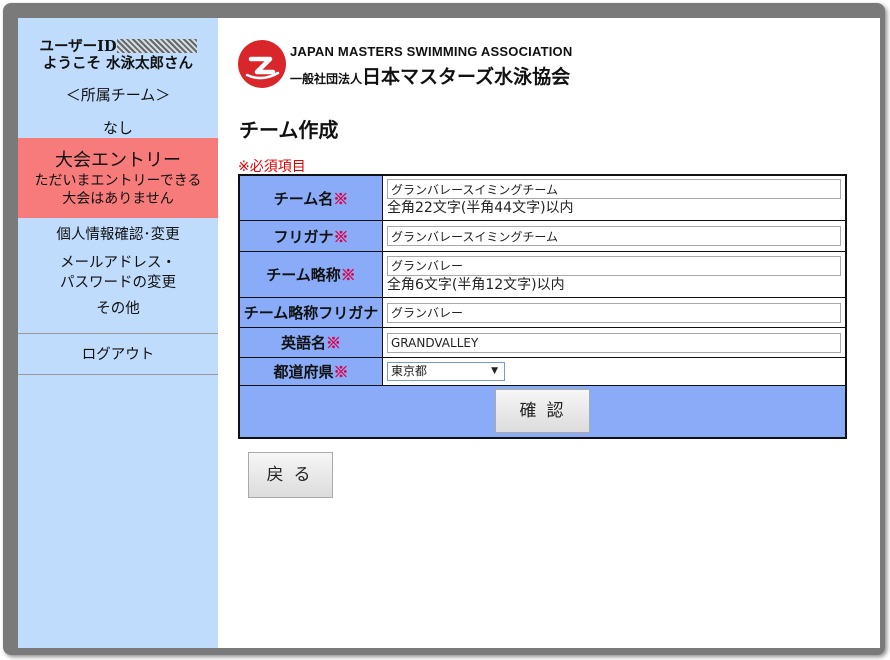 This screenshot has width=890, height=660. What do you see at coordinates (310, 197) in the screenshot?
I see `field-label: チーム名※` at bounding box center [310, 197].